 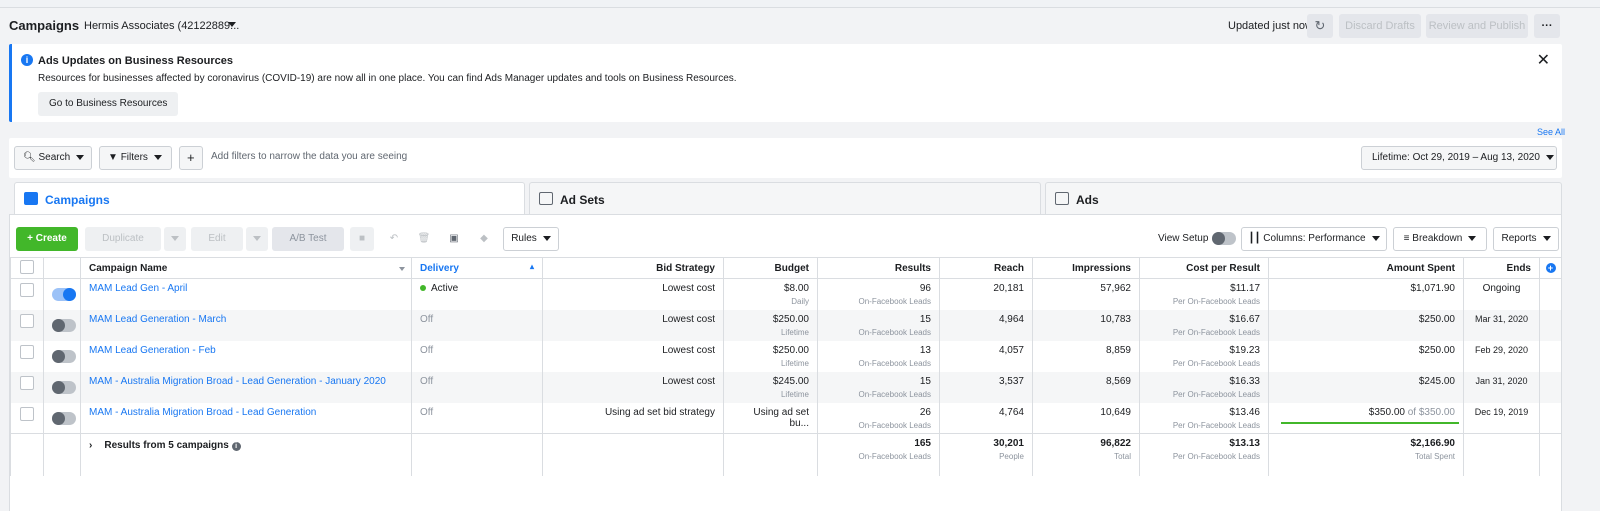 What do you see at coordinates (138, 288) in the screenshot?
I see `campaign-link: MAM Lead Gen - April` at bounding box center [138, 288].